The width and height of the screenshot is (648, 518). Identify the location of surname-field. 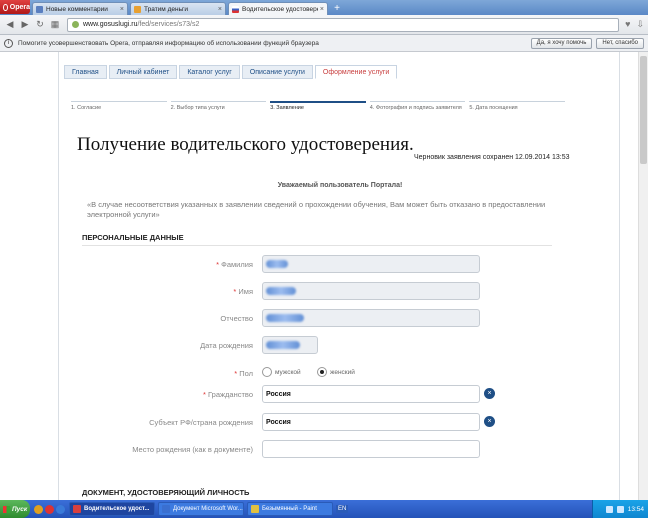
(371, 264).